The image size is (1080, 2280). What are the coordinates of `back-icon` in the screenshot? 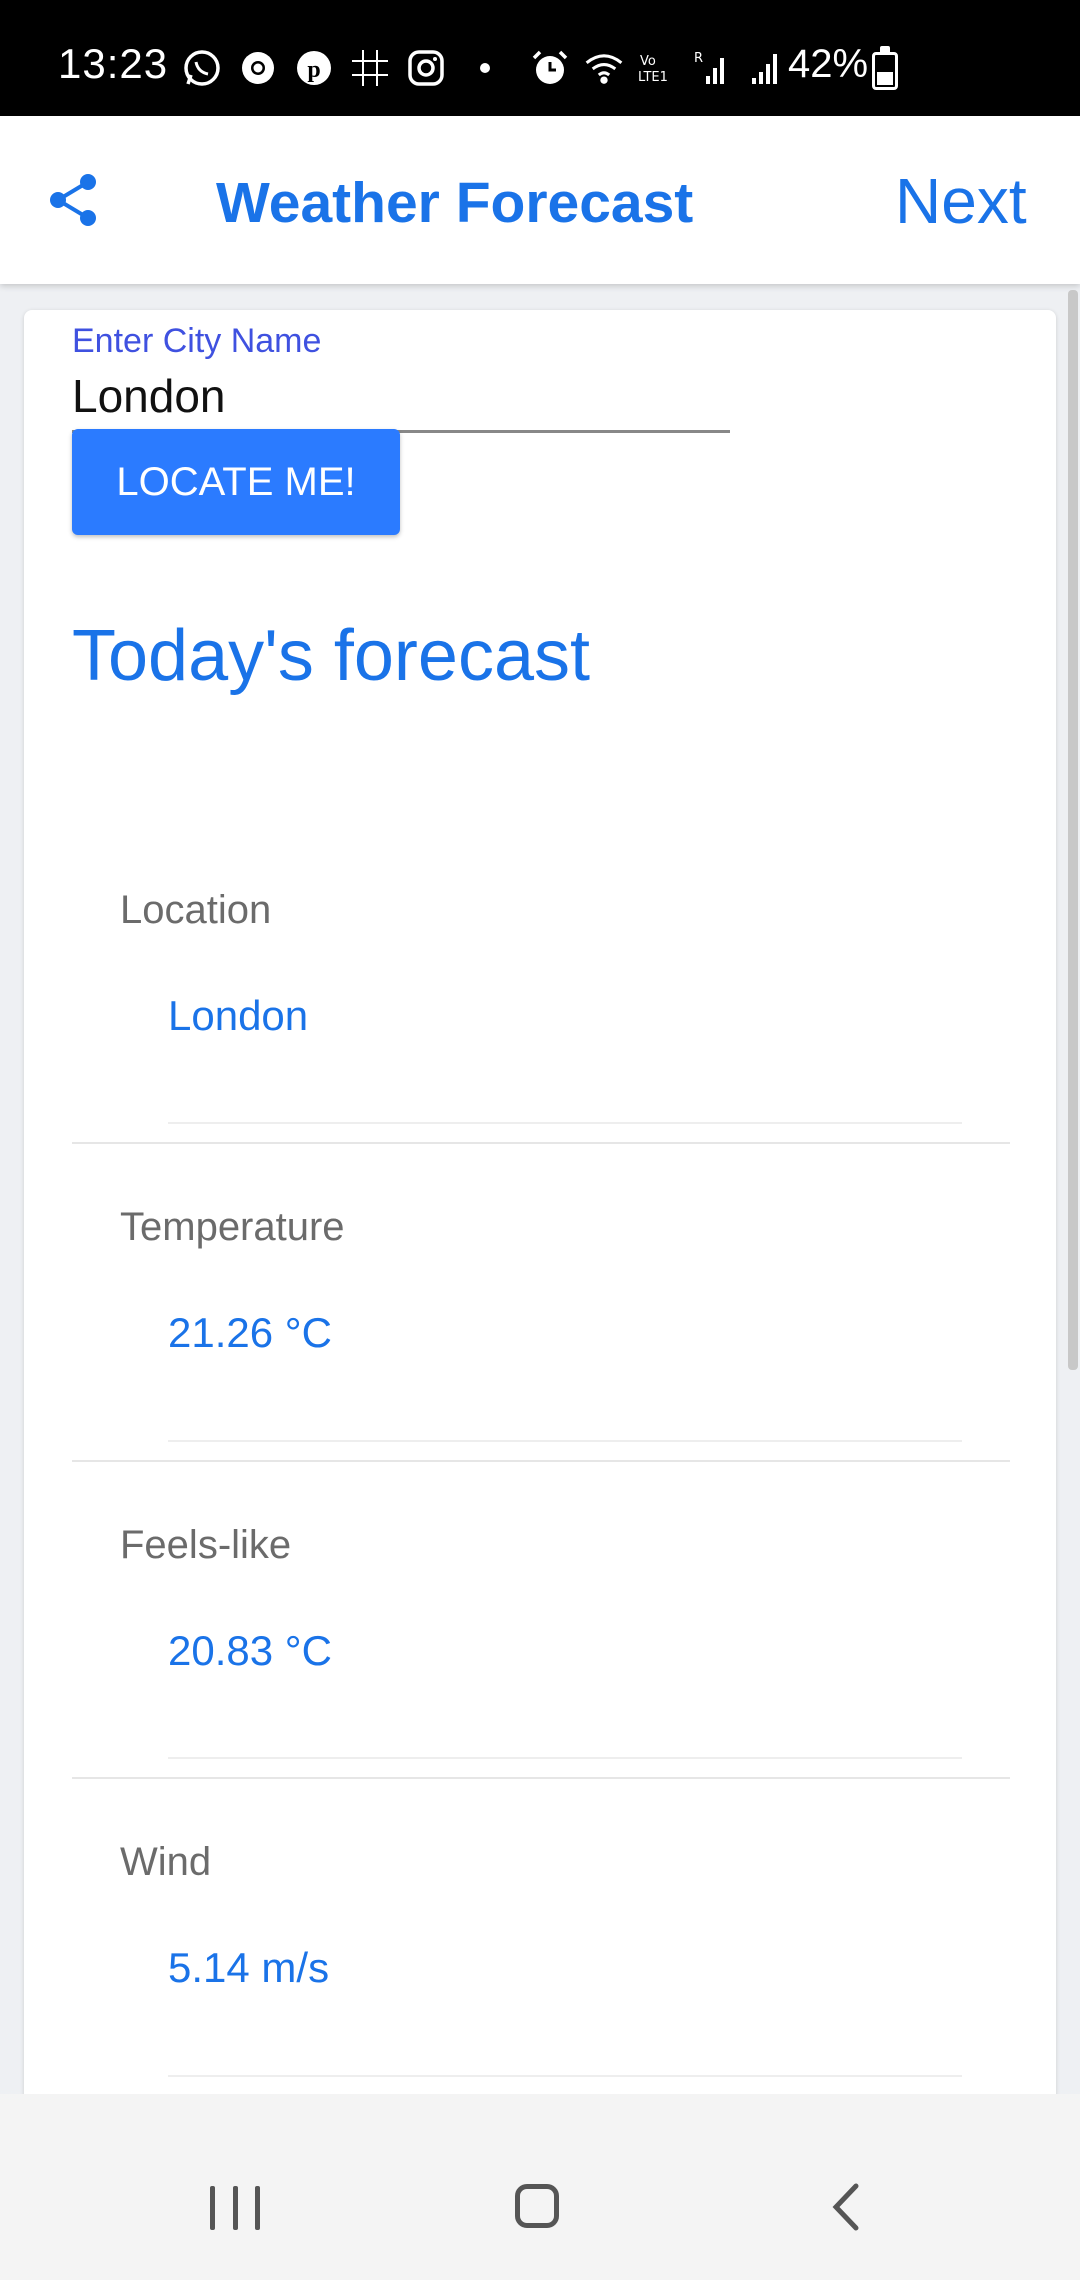 It's located at (846, 2207).